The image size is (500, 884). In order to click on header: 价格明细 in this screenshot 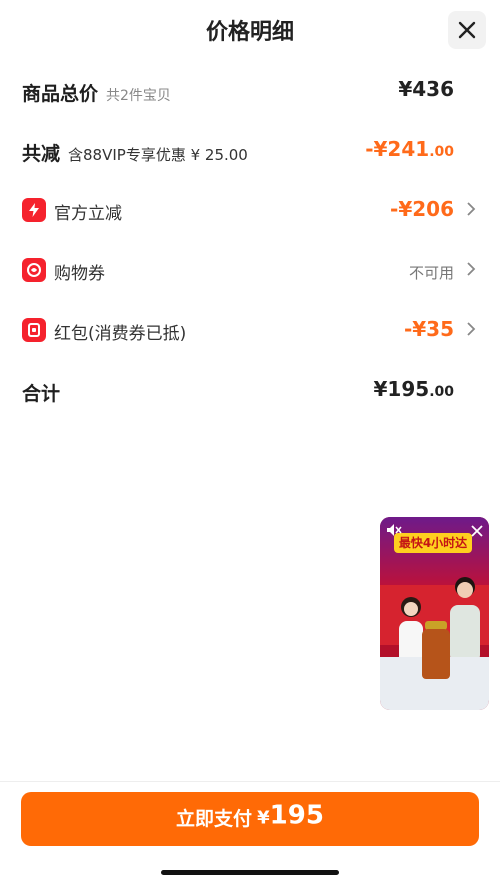, I will do `click(250, 30)`.